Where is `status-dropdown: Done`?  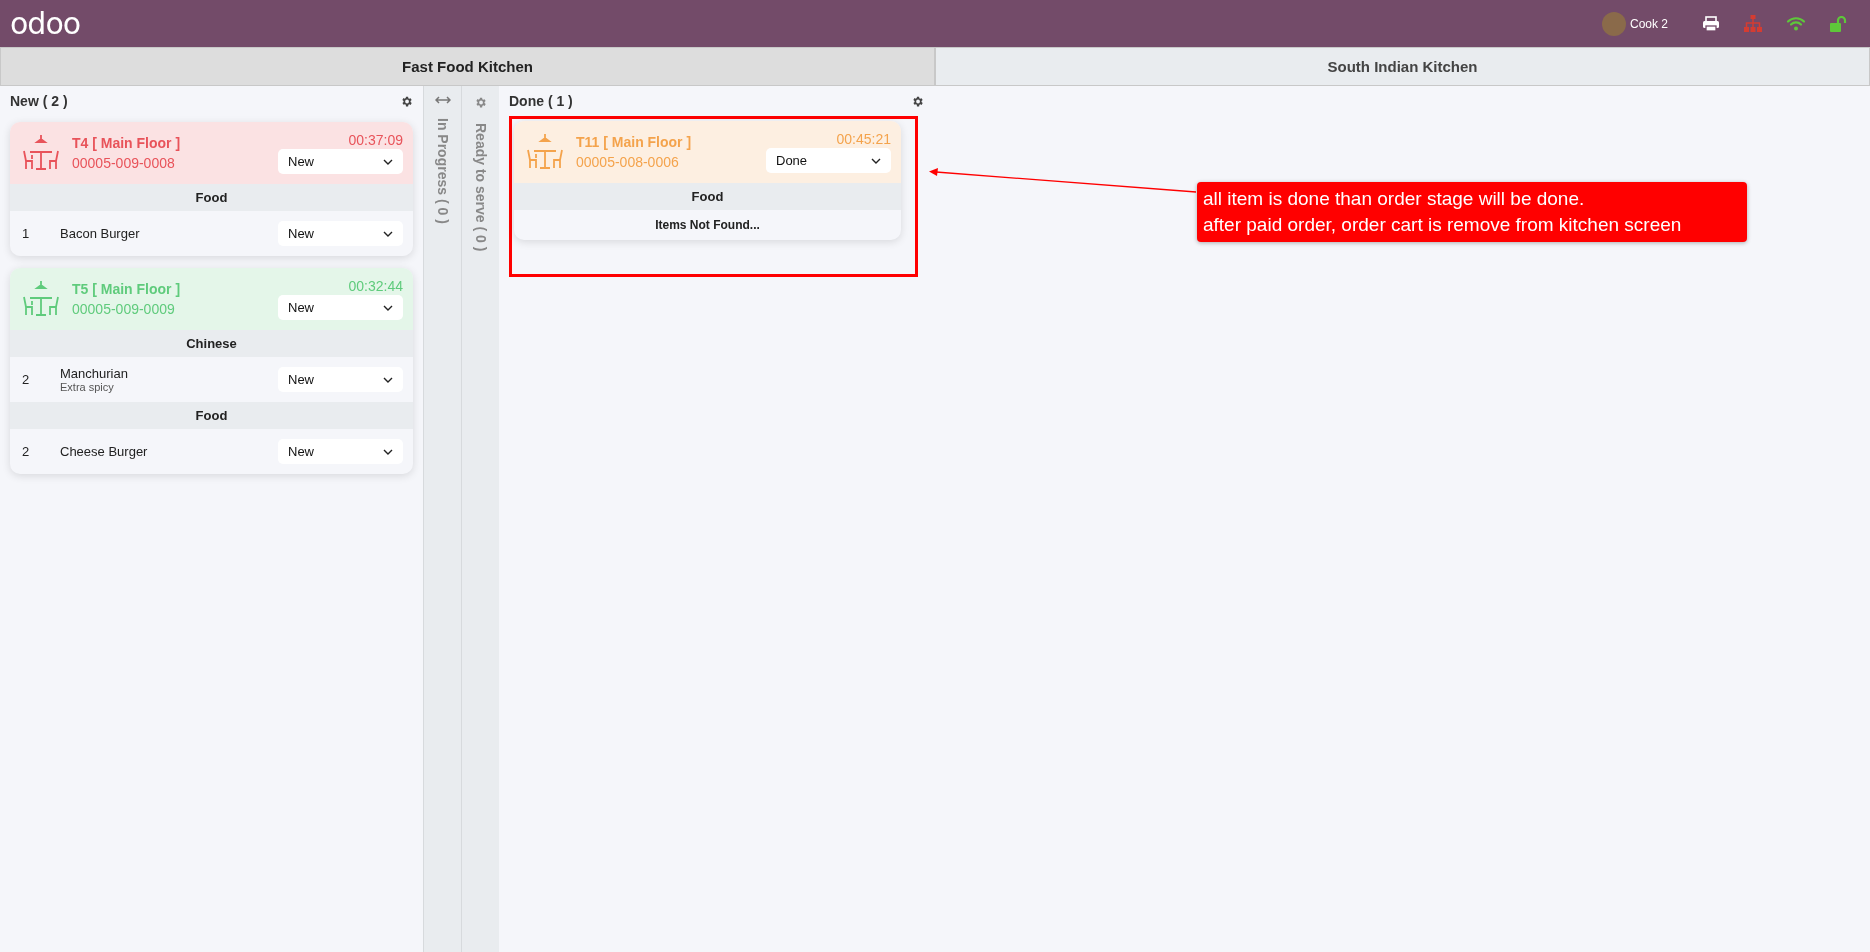 status-dropdown: Done is located at coordinates (828, 160).